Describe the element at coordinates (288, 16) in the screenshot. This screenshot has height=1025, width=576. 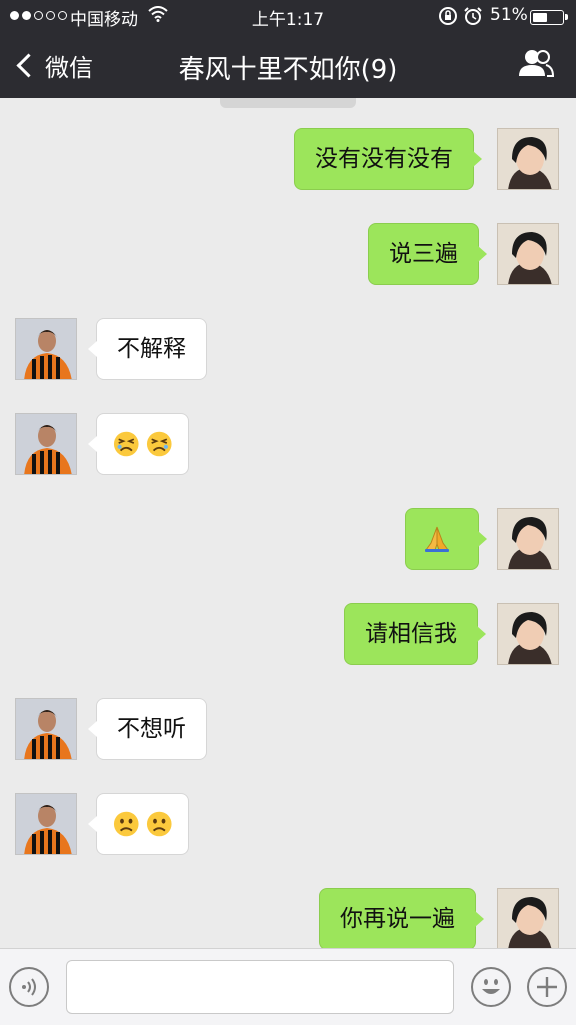
I see `status-bar: 中国移动 上午1:17 51%` at that location.